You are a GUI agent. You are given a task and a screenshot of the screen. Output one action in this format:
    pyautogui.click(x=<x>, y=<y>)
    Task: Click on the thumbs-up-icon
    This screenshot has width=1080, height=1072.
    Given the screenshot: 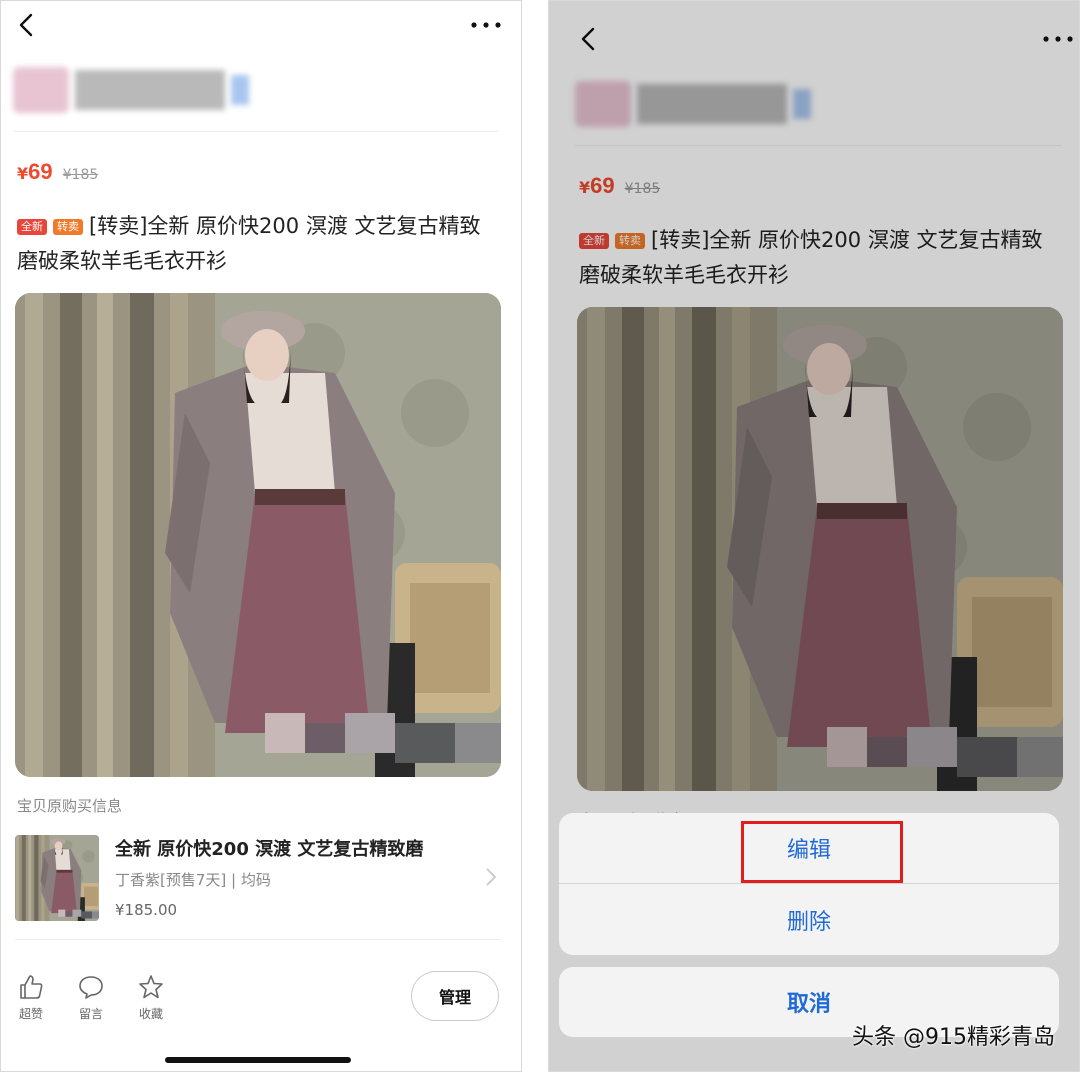 What is the action you would take?
    pyautogui.click(x=31, y=987)
    